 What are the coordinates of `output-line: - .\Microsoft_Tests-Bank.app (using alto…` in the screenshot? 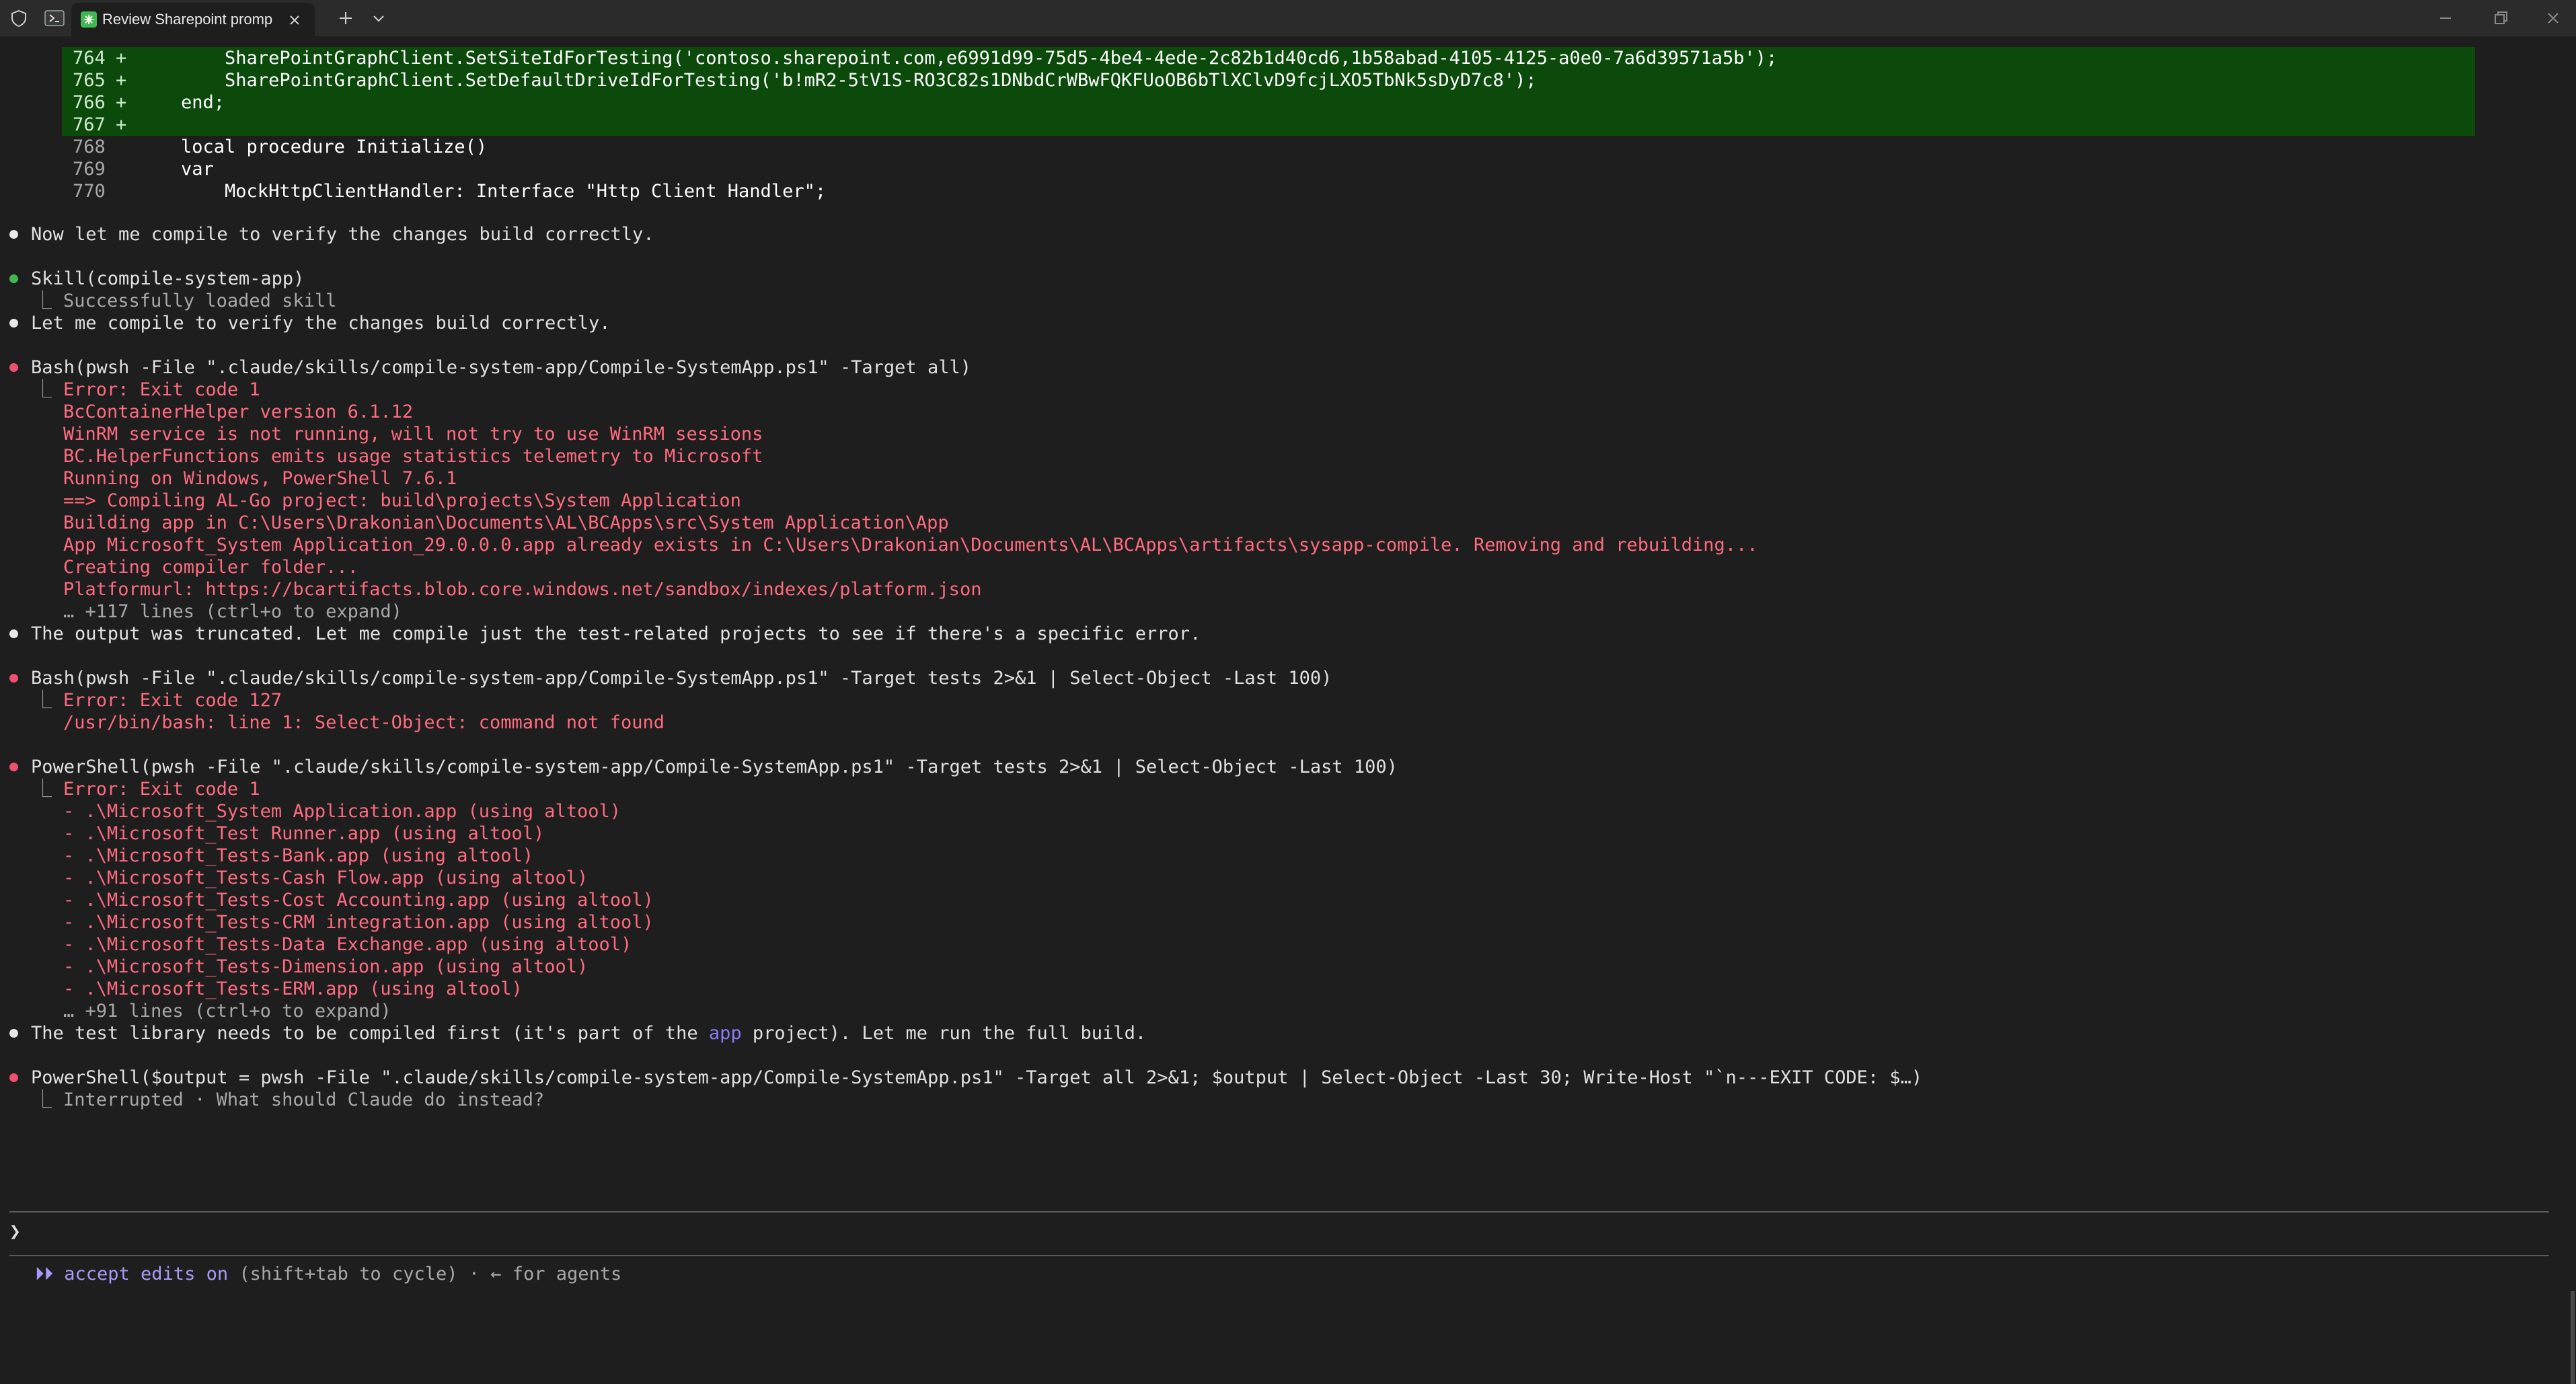 It's located at (298, 856).